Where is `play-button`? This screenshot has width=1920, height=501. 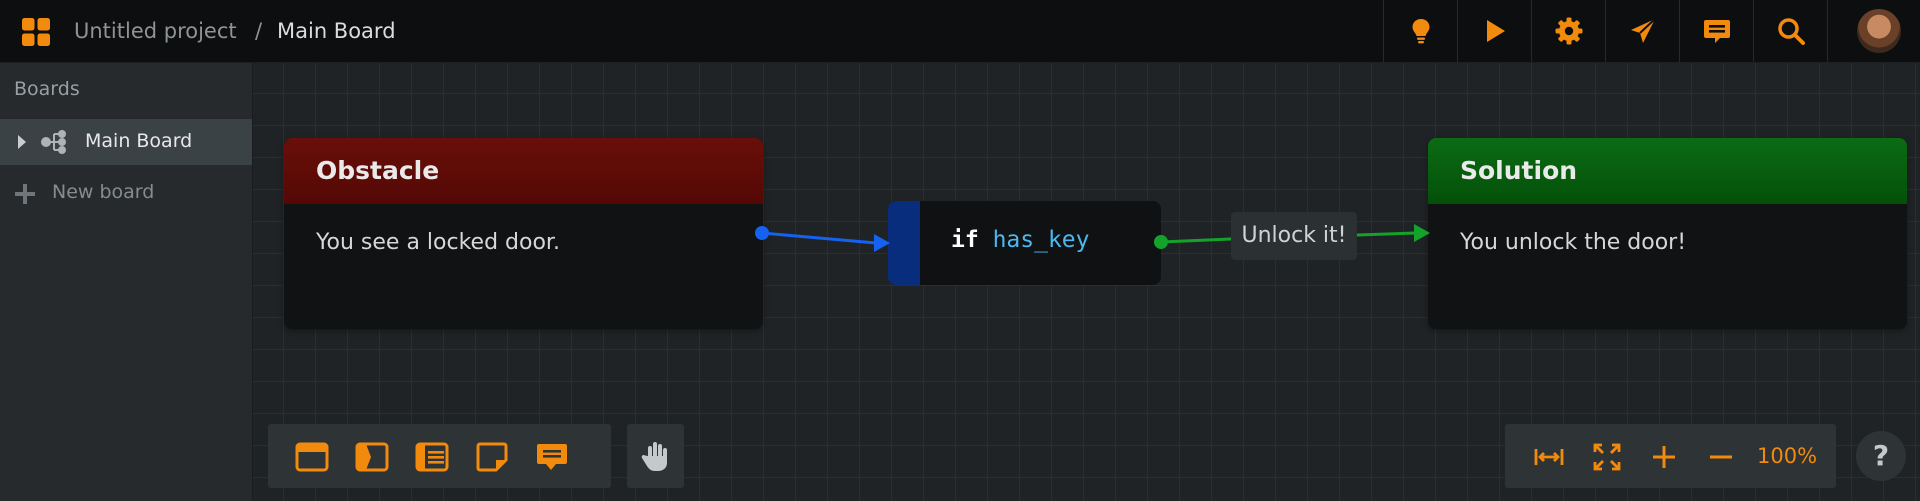
play-button is located at coordinates (1494, 31).